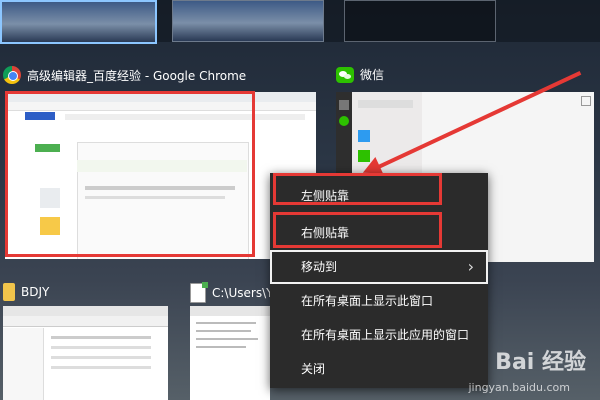 This screenshot has height=400, width=600. I want to click on menu-item-move-to: 移动到 ›, so click(379, 267).